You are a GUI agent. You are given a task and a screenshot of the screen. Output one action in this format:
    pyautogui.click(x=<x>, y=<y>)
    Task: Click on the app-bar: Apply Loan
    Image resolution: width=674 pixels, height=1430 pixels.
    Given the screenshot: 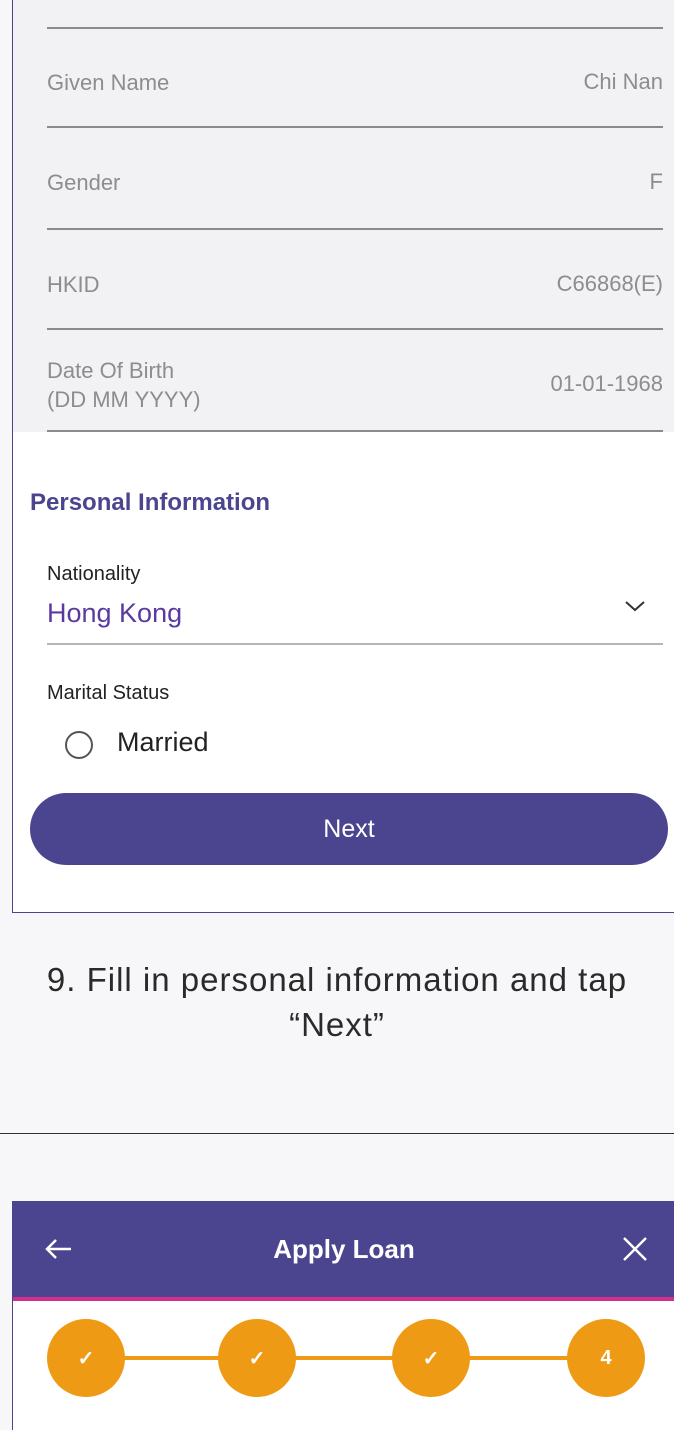 What is the action you would take?
    pyautogui.click(x=343, y=1249)
    